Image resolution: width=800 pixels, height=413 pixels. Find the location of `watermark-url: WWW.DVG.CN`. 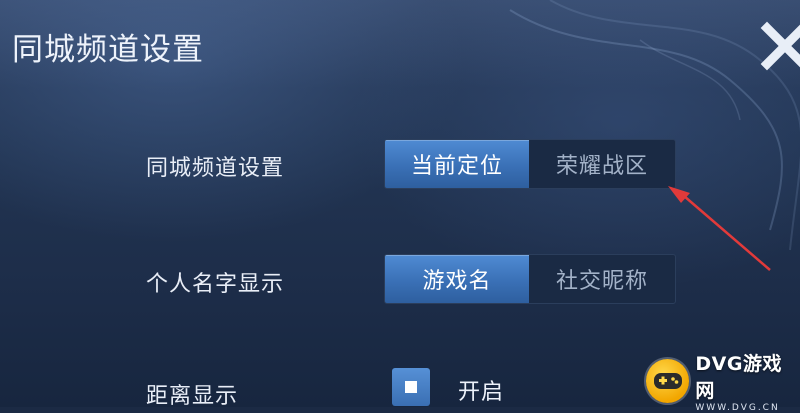

watermark-url: WWW.DVG.CN is located at coordinates (737, 407).